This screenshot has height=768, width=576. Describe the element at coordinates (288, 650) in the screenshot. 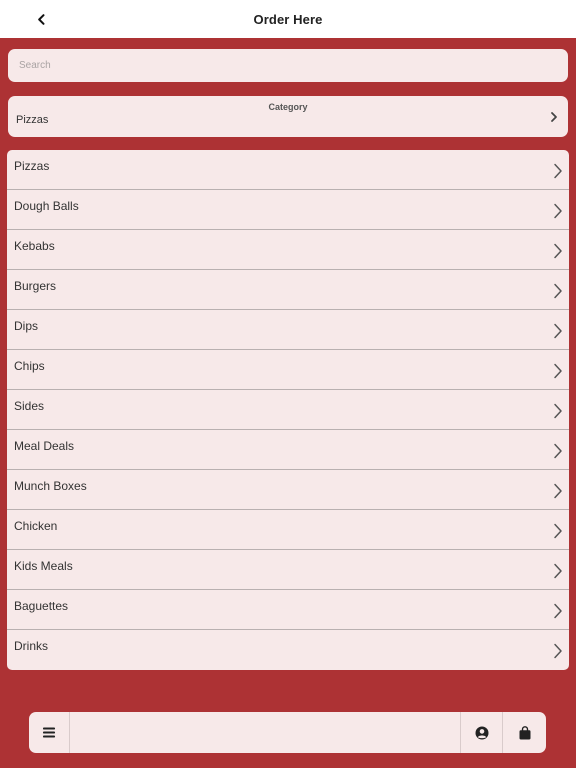

I see `list-item: Drinks` at that location.